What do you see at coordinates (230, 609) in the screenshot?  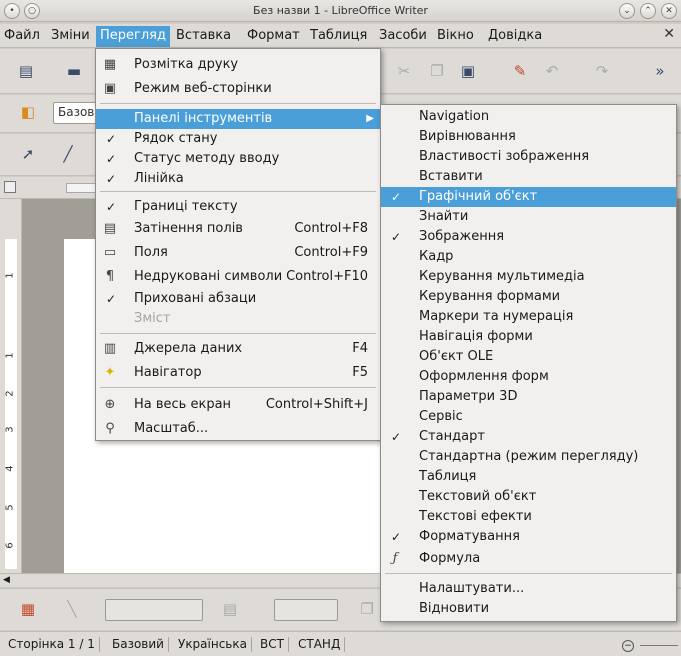 I see `area-icon: ▤` at bounding box center [230, 609].